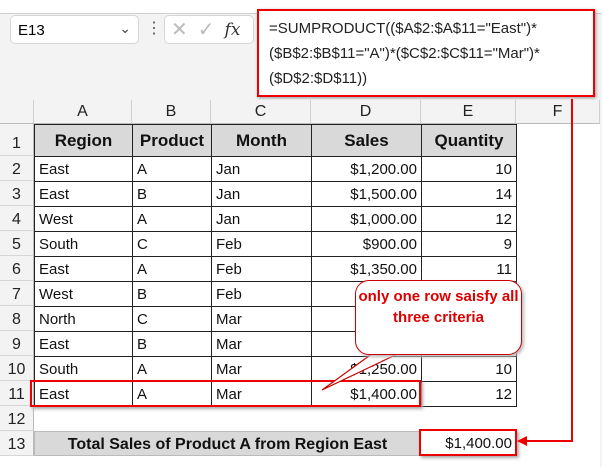 Image resolution: width=602 pixels, height=467 pixels. Describe the element at coordinates (438, 317) in the screenshot. I see `callout-bubble: only one row saisfy all three criteria` at that location.